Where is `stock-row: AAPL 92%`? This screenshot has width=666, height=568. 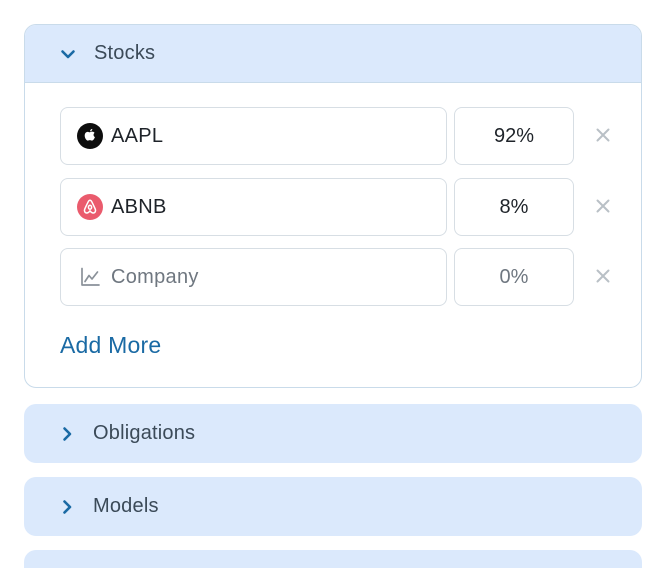 stock-row: AAPL 92% is located at coordinates (340, 136).